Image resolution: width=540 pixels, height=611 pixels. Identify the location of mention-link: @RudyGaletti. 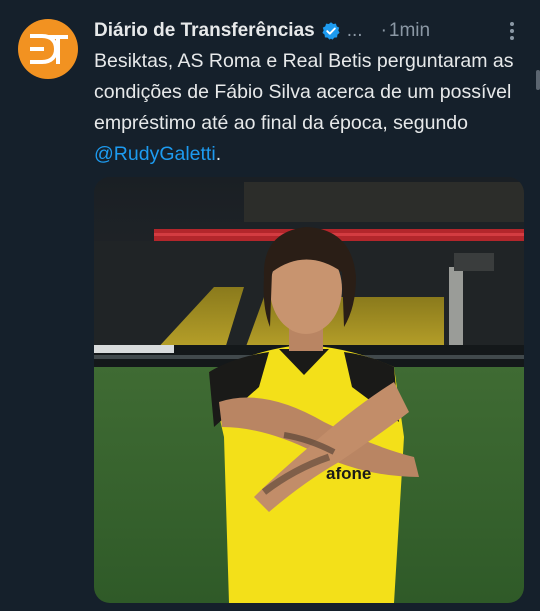
(155, 154).